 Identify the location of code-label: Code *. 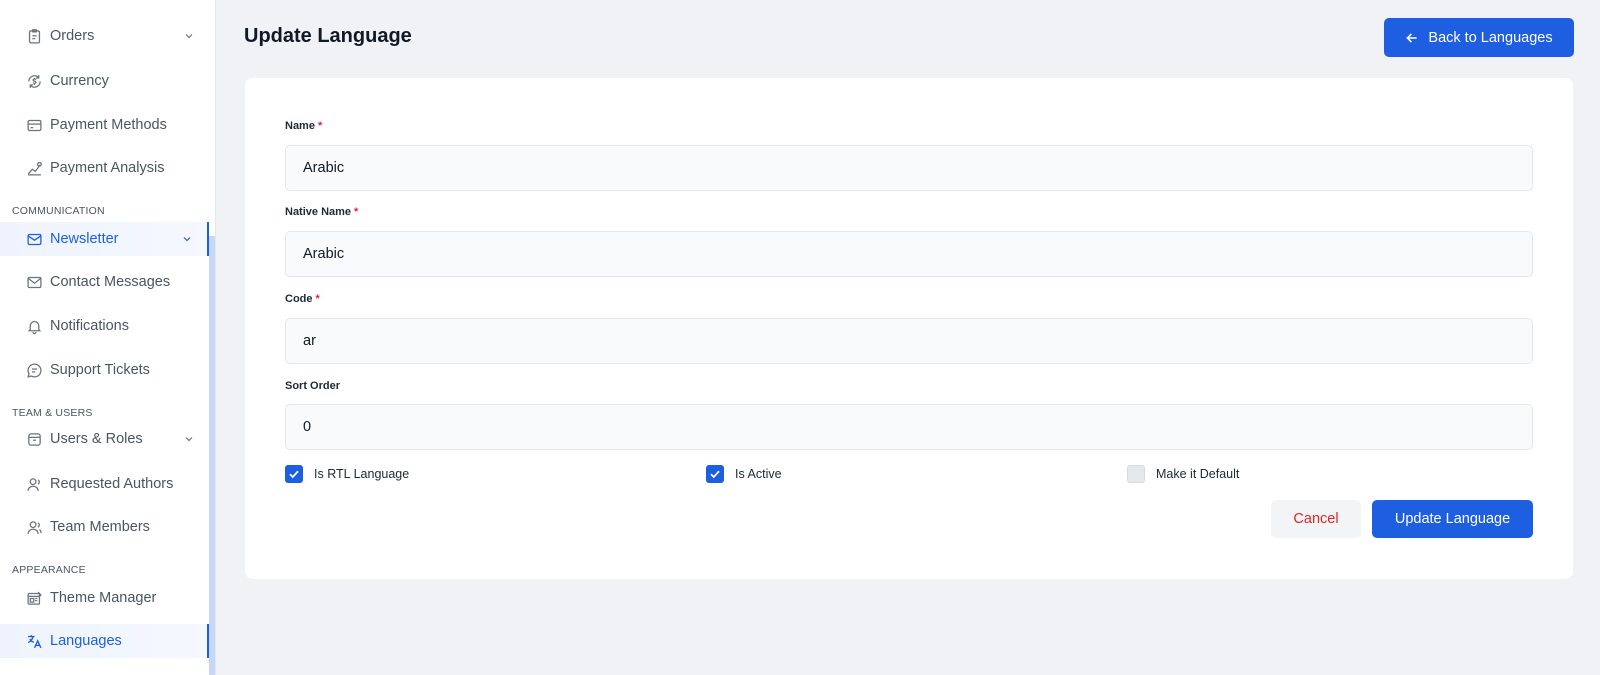
(302, 299).